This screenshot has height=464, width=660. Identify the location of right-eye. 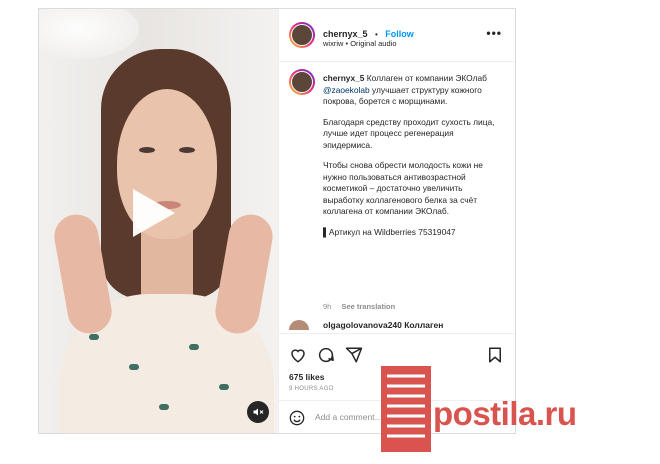
(187, 150).